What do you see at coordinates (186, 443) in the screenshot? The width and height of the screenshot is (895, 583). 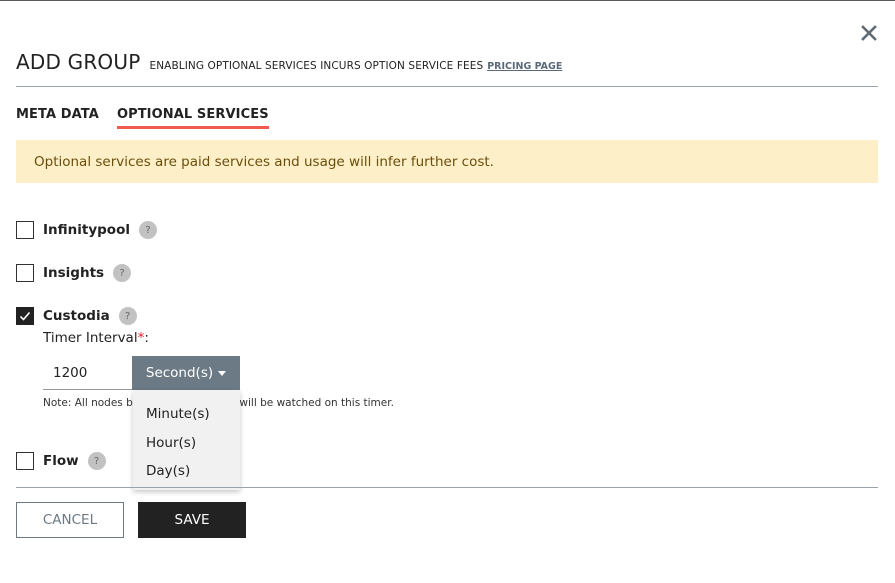 I see `menu-item-hours: Hour(s)` at bounding box center [186, 443].